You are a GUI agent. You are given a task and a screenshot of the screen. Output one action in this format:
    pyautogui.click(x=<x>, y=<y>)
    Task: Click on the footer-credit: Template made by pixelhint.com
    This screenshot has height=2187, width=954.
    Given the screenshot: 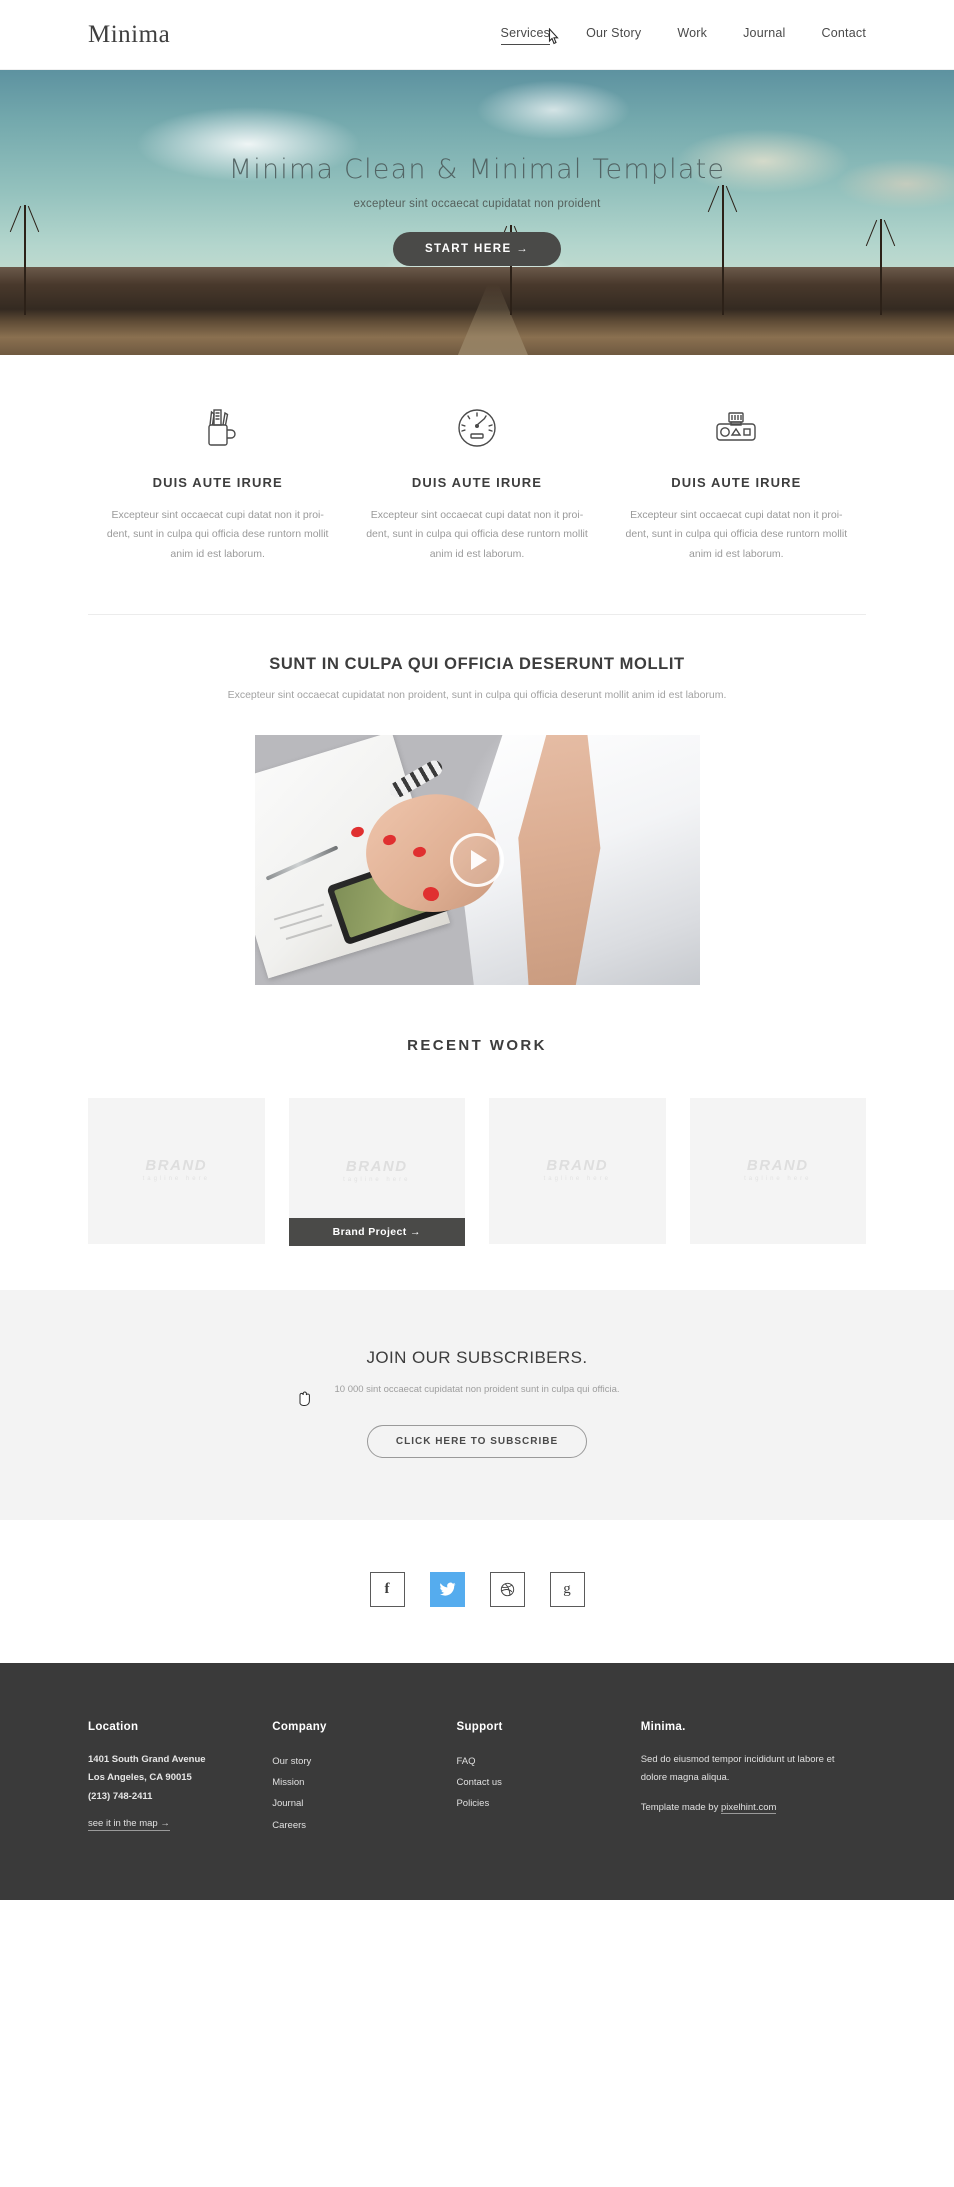 What is the action you would take?
    pyautogui.click(x=743, y=1807)
    